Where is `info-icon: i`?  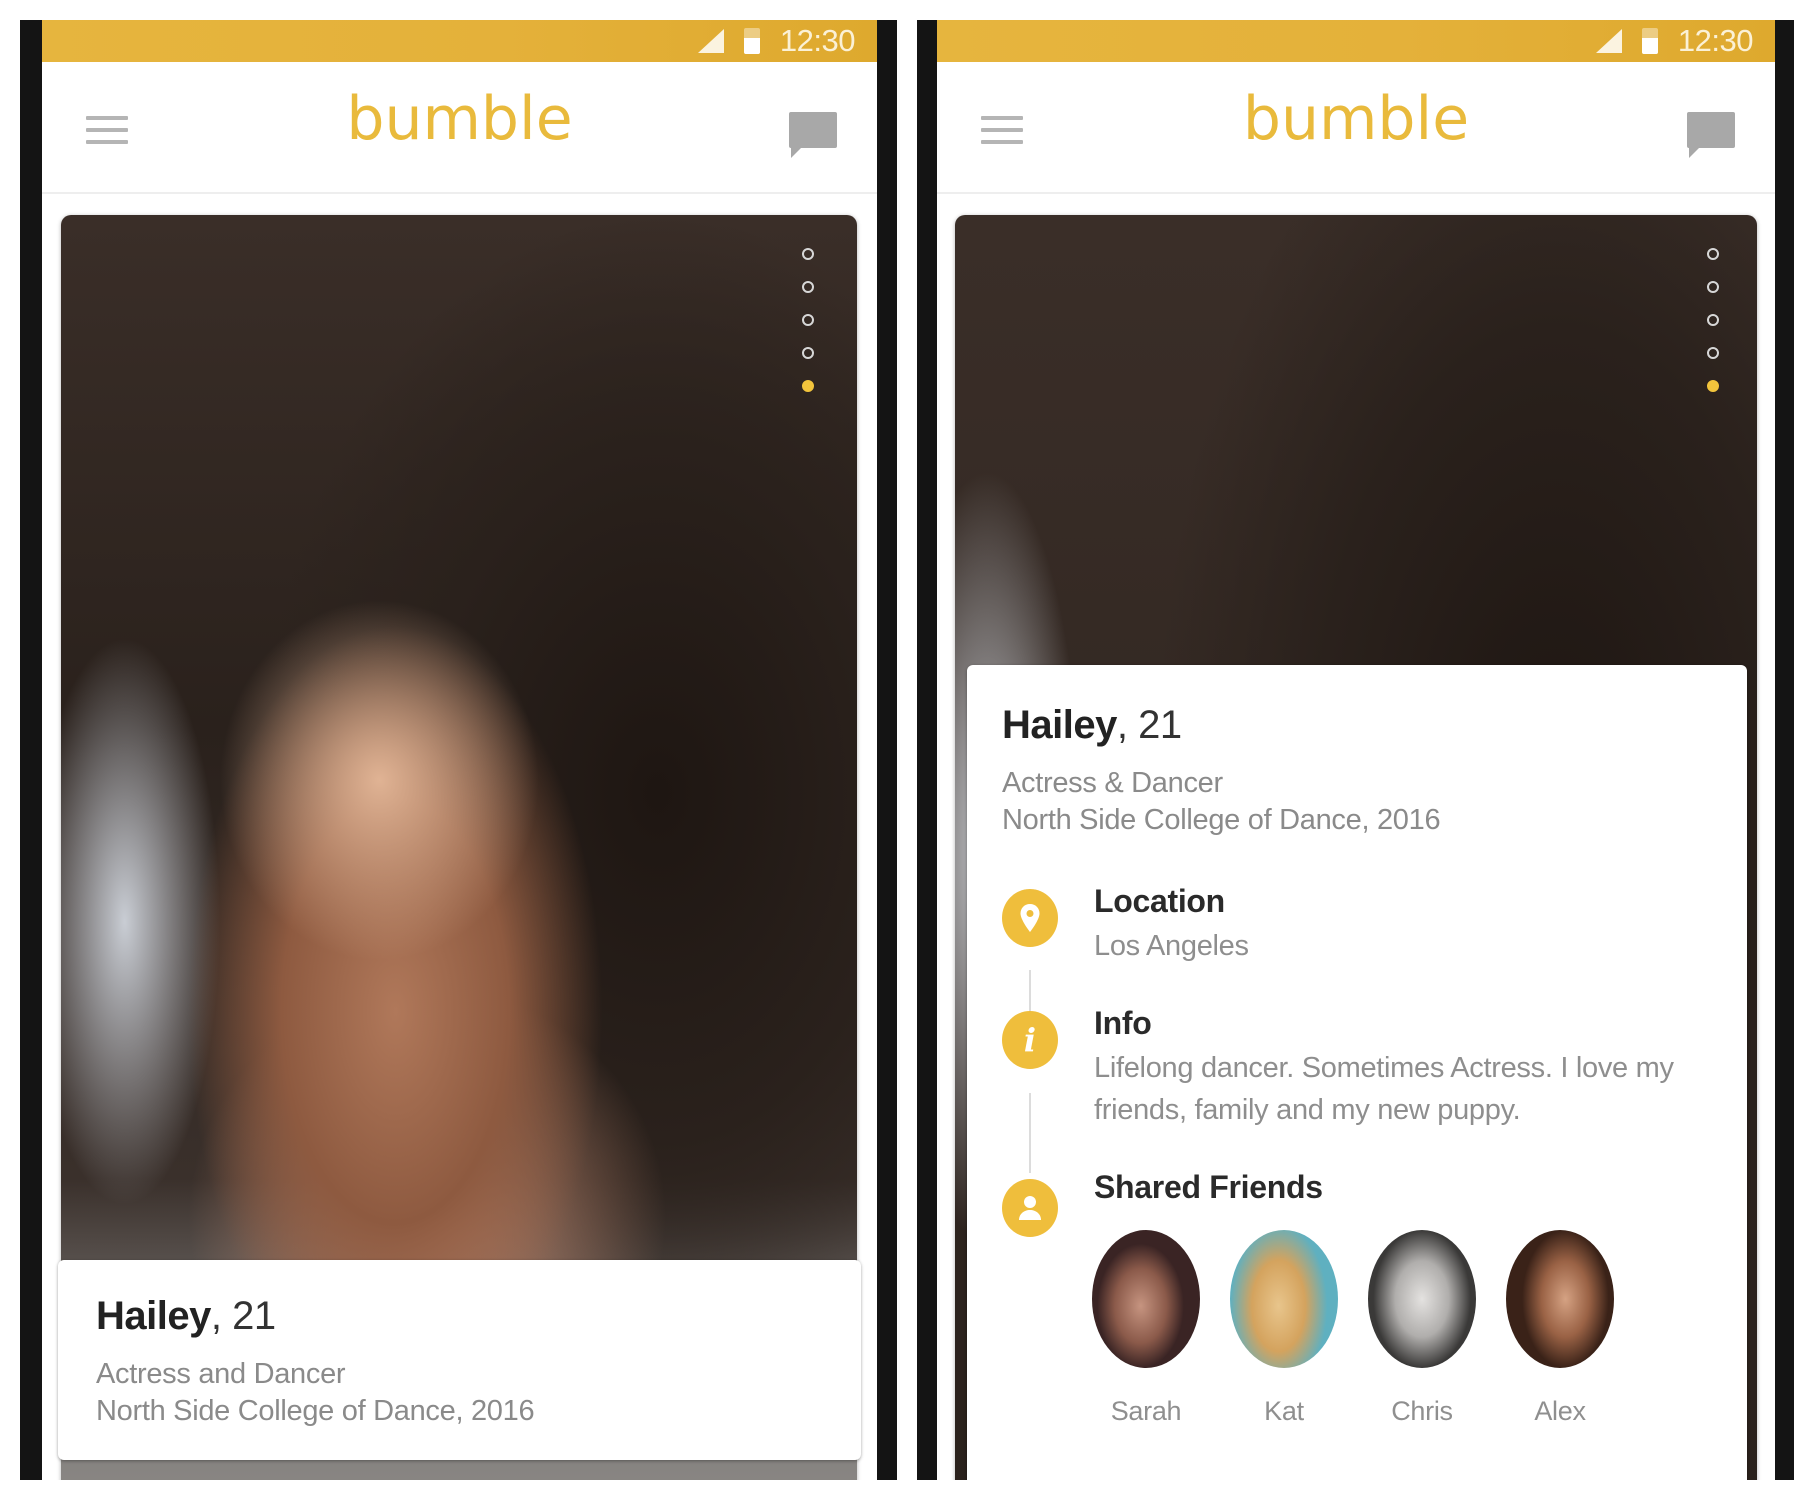 info-icon: i is located at coordinates (1030, 1040).